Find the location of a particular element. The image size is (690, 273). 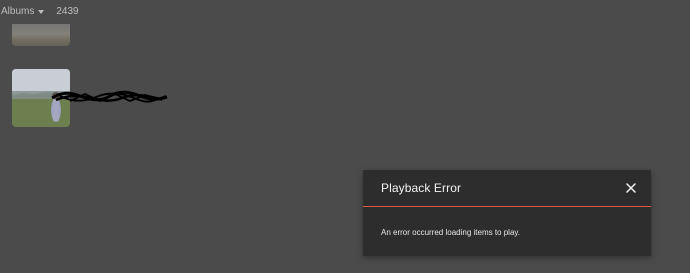

album-thumbnail is located at coordinates (41, 35).